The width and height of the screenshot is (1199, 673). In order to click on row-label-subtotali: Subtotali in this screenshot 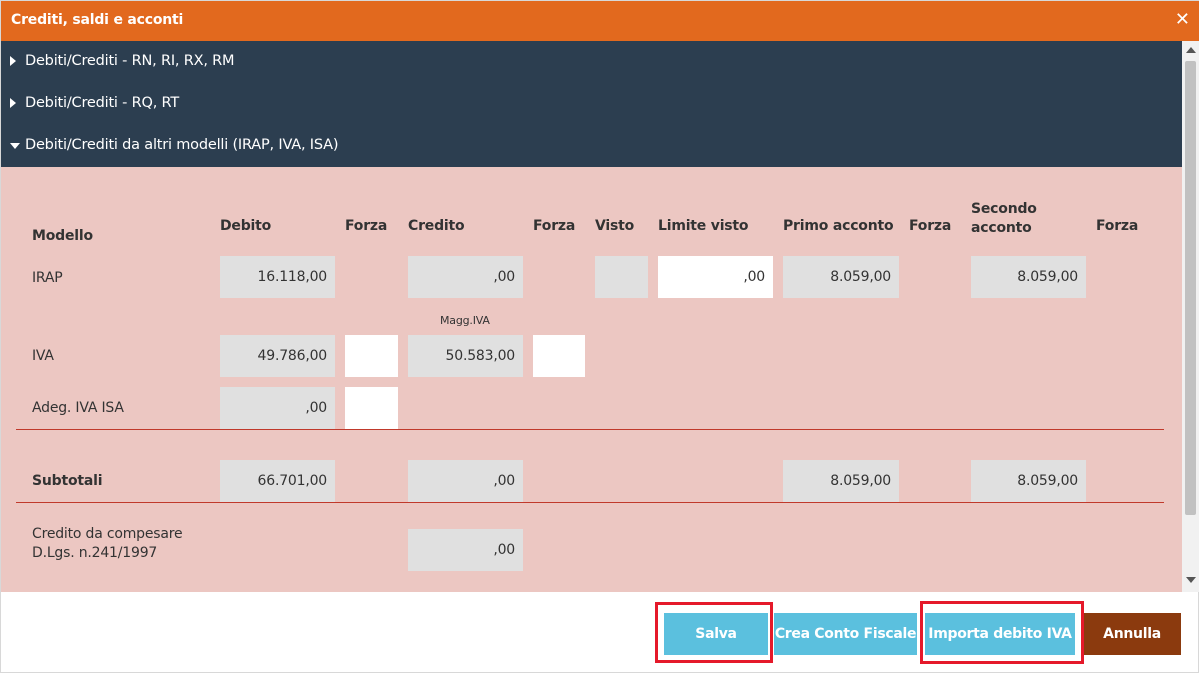, I will do `click(67, 481)`.